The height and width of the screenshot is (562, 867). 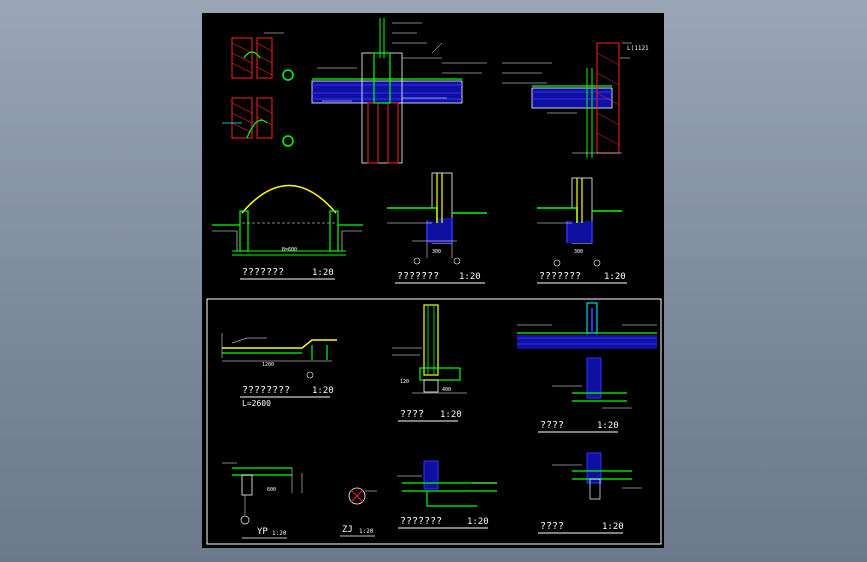 I want to click on detail-parapet-column-1: 300, so click(x=437, y=218).